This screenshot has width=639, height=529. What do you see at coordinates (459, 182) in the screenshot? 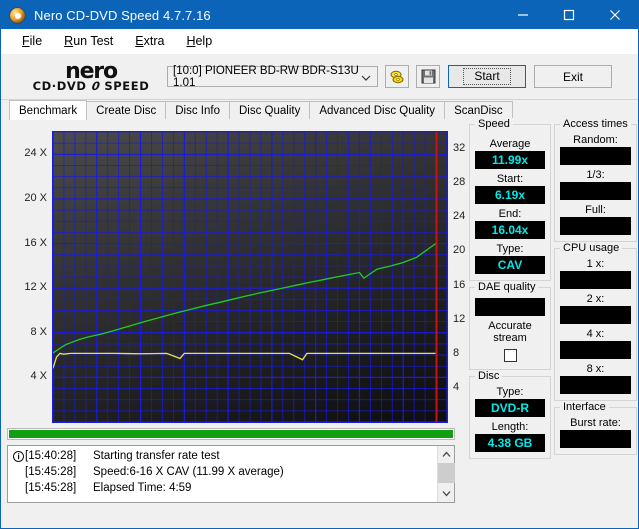
I see `y-tick-right: 28` at bounding box center [459, 182].